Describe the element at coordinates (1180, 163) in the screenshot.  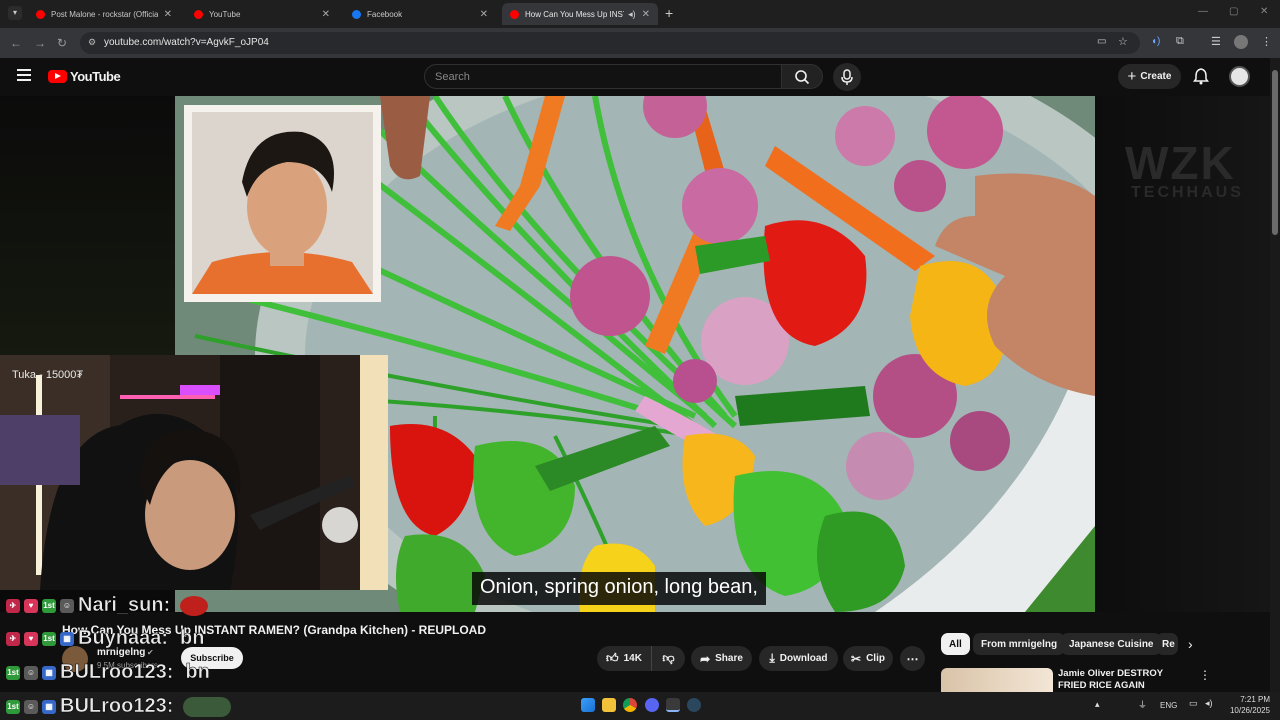
I see `watermark-logo: WZK` at that location.